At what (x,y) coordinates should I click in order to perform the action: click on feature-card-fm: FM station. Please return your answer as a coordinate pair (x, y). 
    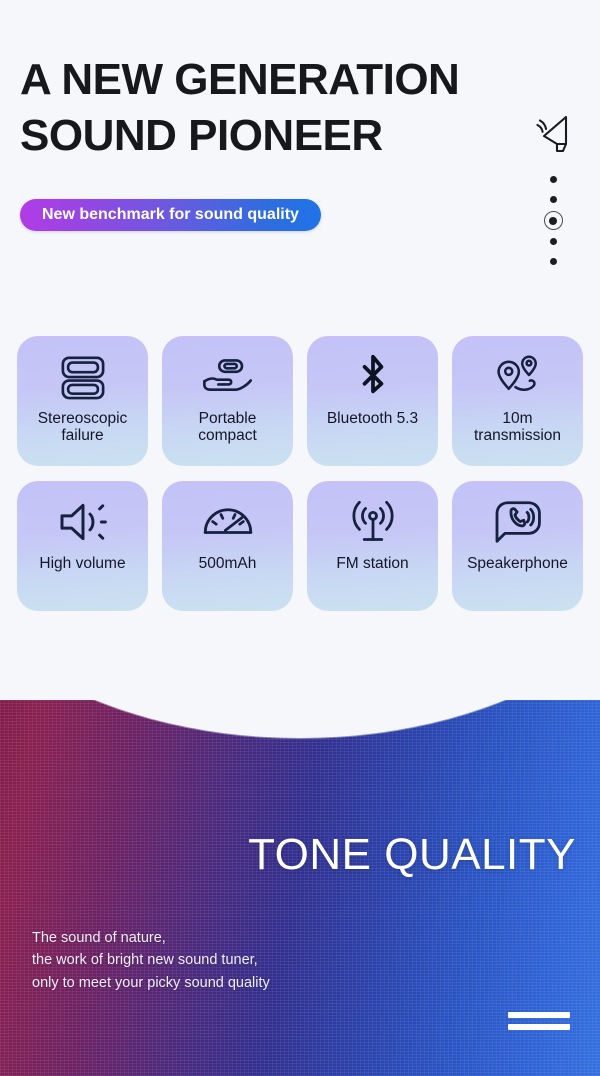
    Looking at the image, I should click on (372, 546).